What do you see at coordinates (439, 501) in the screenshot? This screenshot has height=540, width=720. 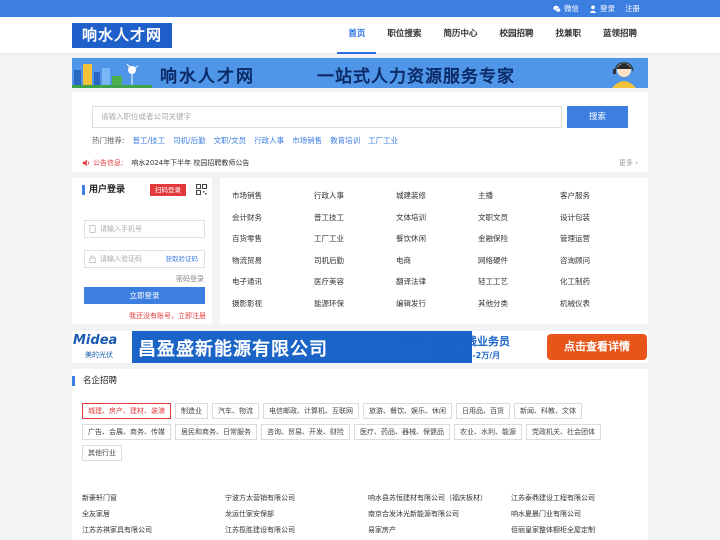 I see `company-link: 响水县苏恒建材有限公司（福庆板材）` at bounding box center [439, 501].